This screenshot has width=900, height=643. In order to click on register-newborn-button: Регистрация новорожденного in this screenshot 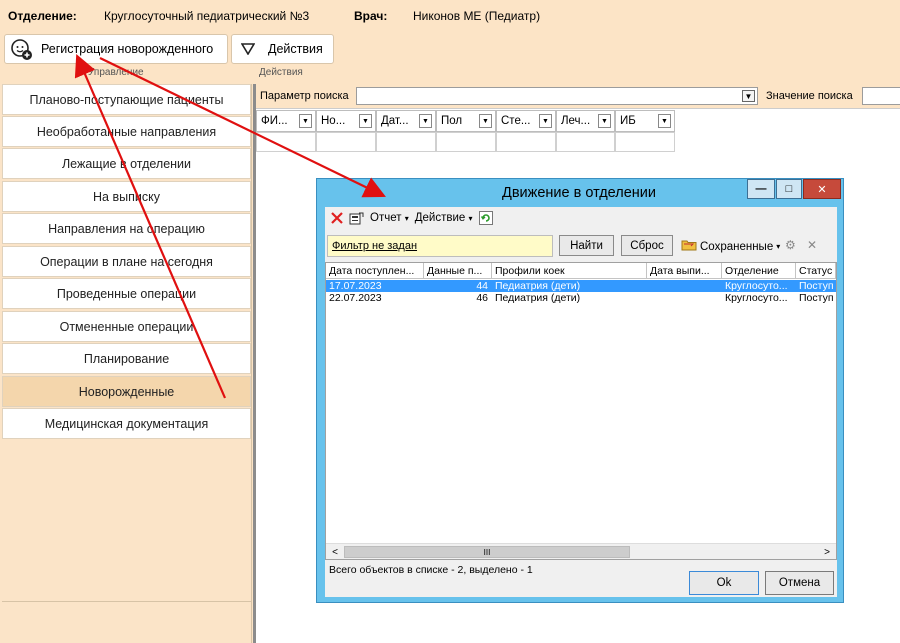, I will do `click(116, 49)`.